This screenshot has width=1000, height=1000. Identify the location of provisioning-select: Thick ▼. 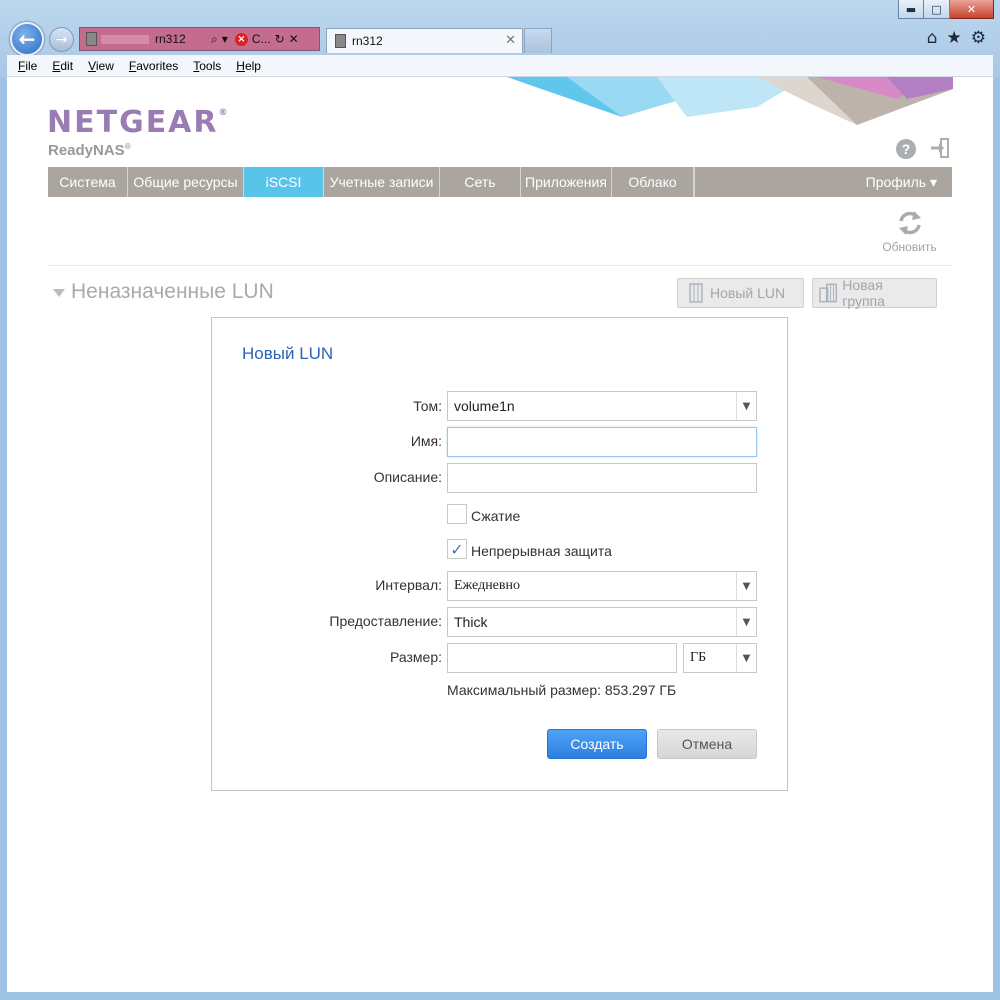
(602, 622).